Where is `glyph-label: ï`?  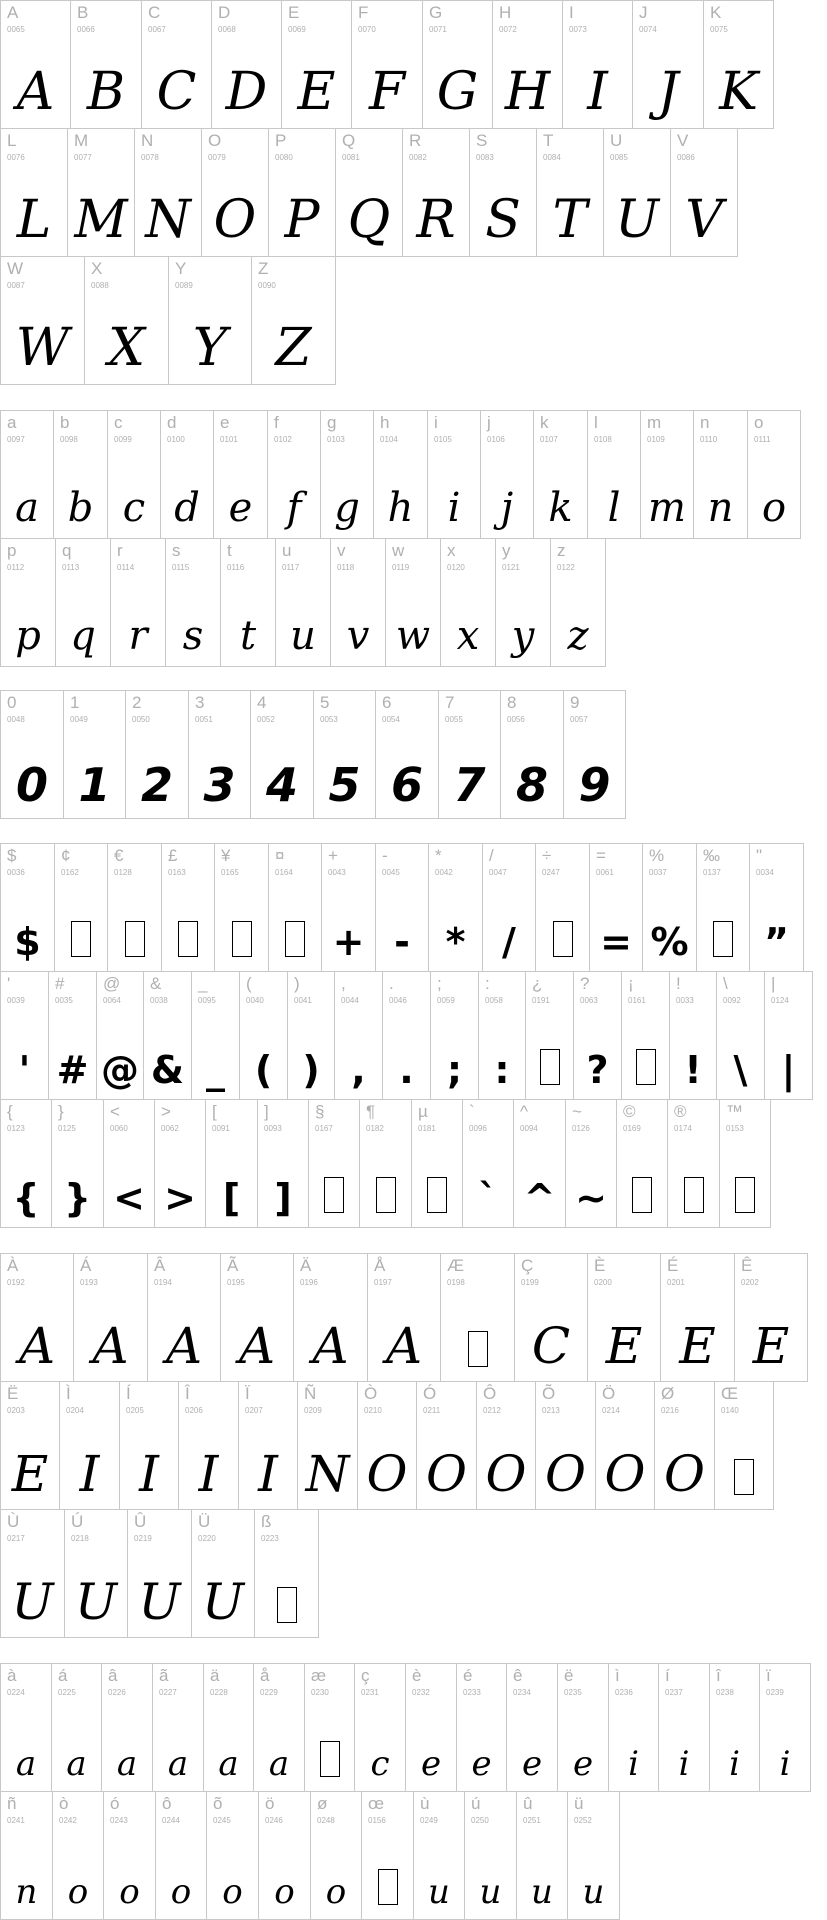 glyph-label: ï is located at coordinates (768, 1675).